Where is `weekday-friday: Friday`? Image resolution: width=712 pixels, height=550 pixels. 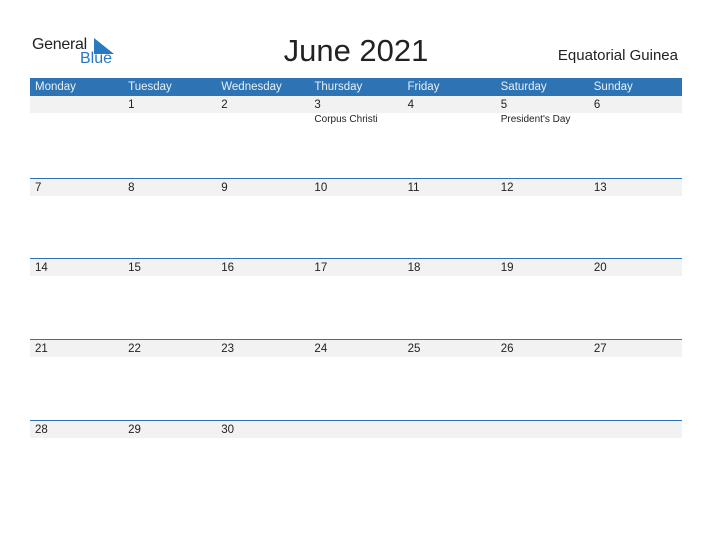
weekday-friday: Friday is located at coordinates (423, 87).